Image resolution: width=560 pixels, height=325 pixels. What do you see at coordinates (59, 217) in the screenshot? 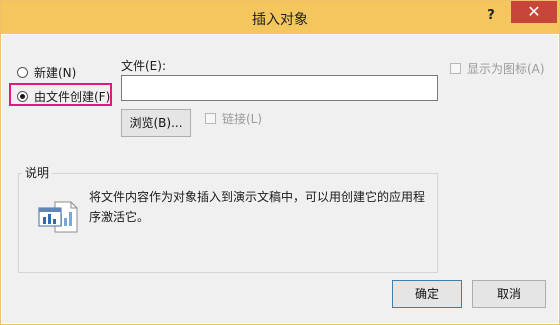
I see `file-object-icon` at bounding box center [59, 217].